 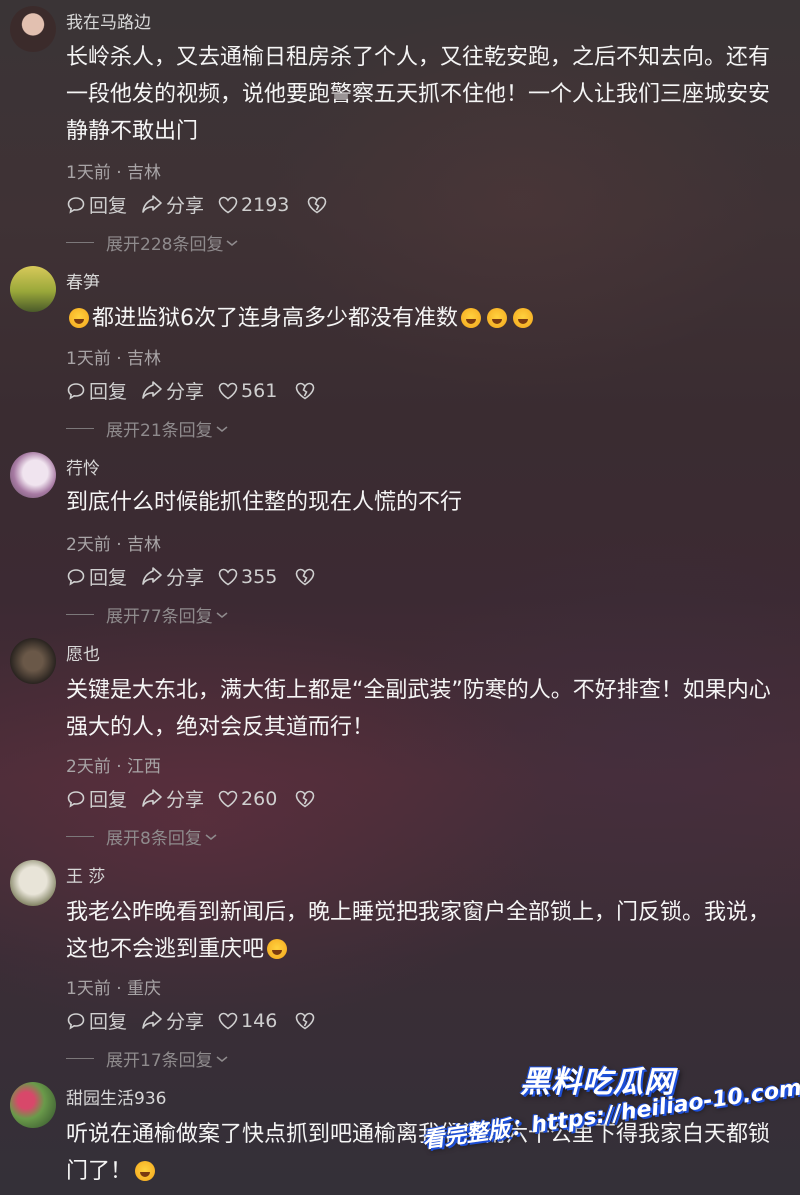 I want to click on like-count: 355, so click(x=259, y=576).